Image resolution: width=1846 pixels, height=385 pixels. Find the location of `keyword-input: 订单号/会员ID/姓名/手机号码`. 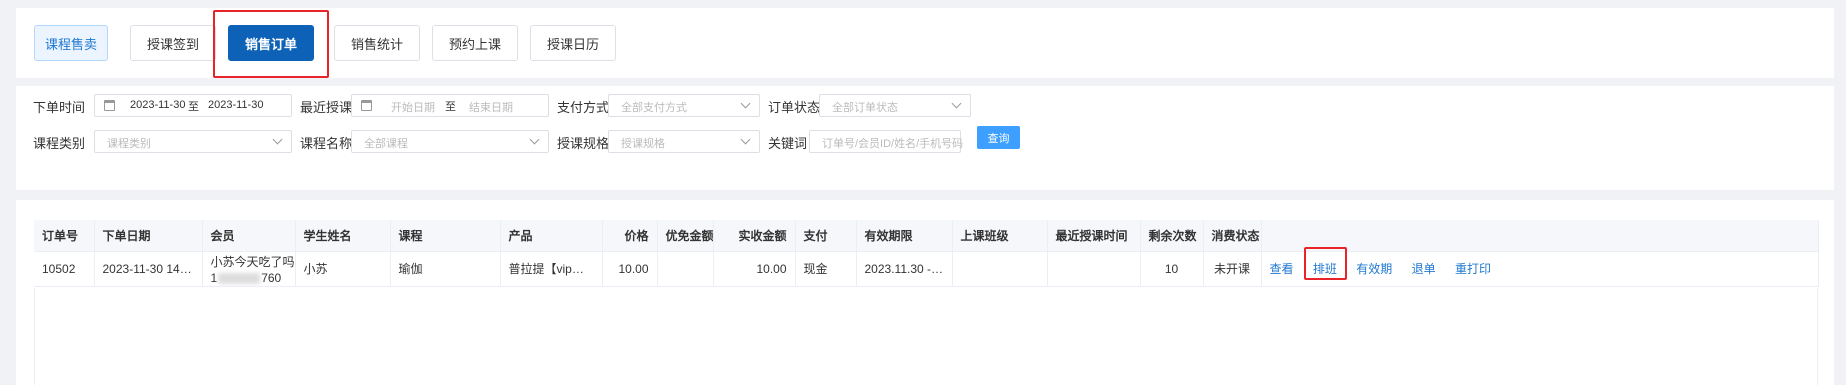

keyword-input: 订单号/会员ID/姓名/手机号码 is located at coordinates (886, 141).